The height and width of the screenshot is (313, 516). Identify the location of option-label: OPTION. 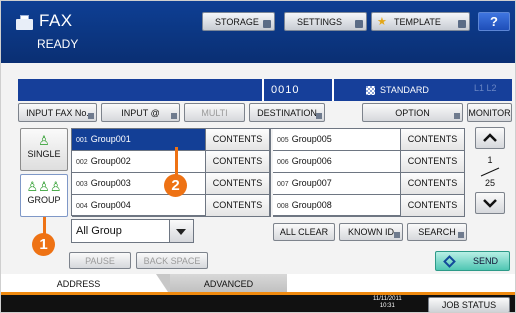
(412, 113).